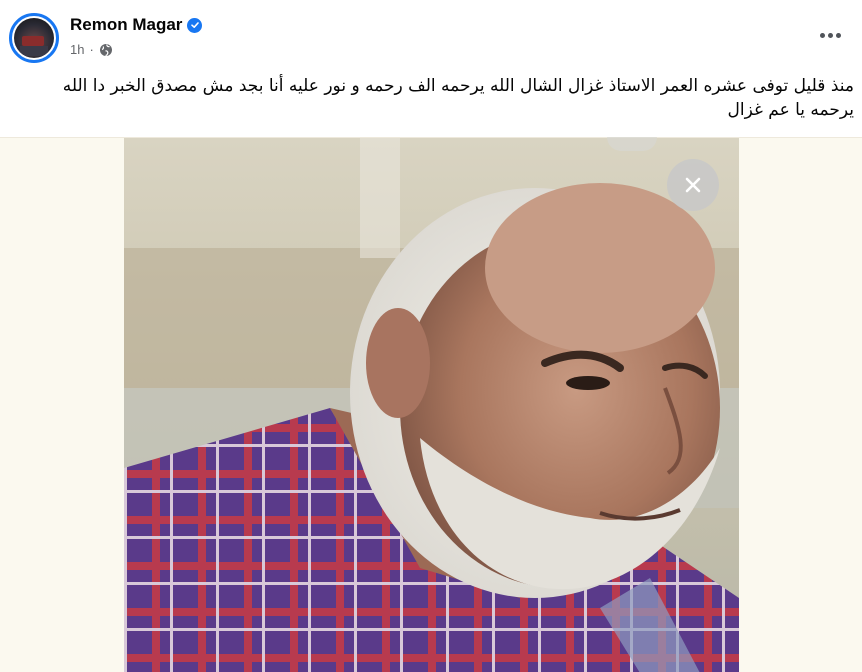 This screenshot has width=862, height=672. Describe the element at coordinates (195, 25) in the screenshot. I see `verified-badge-icon` at that location.